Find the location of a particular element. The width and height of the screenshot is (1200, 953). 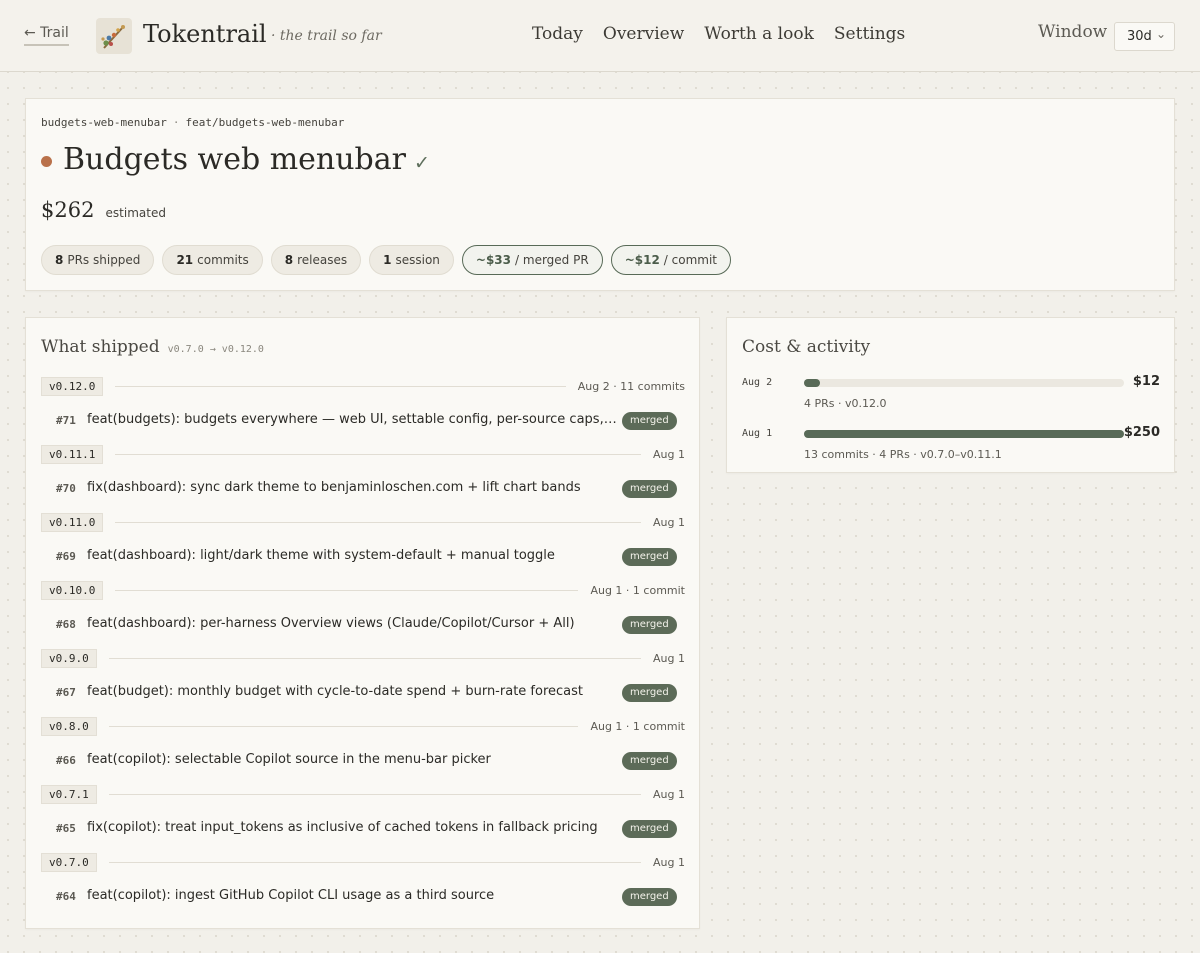

nav-overview: Overview is located at coordinates (643, 34).